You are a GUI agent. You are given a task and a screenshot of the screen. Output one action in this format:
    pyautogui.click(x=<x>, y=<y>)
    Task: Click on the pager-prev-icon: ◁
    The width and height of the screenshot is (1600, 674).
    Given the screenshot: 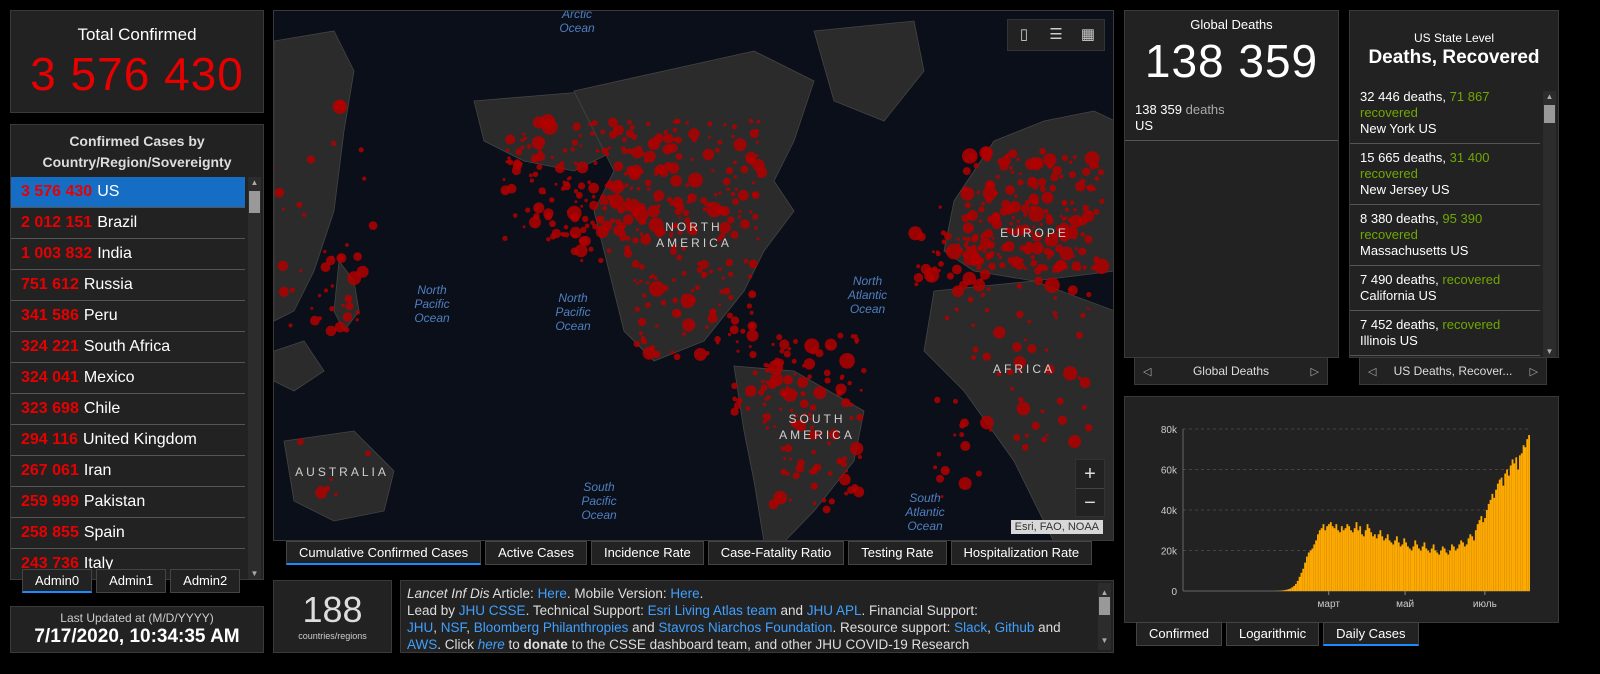 What is the action you would take?
    pyautogui.click(x=1147, y=371)
    